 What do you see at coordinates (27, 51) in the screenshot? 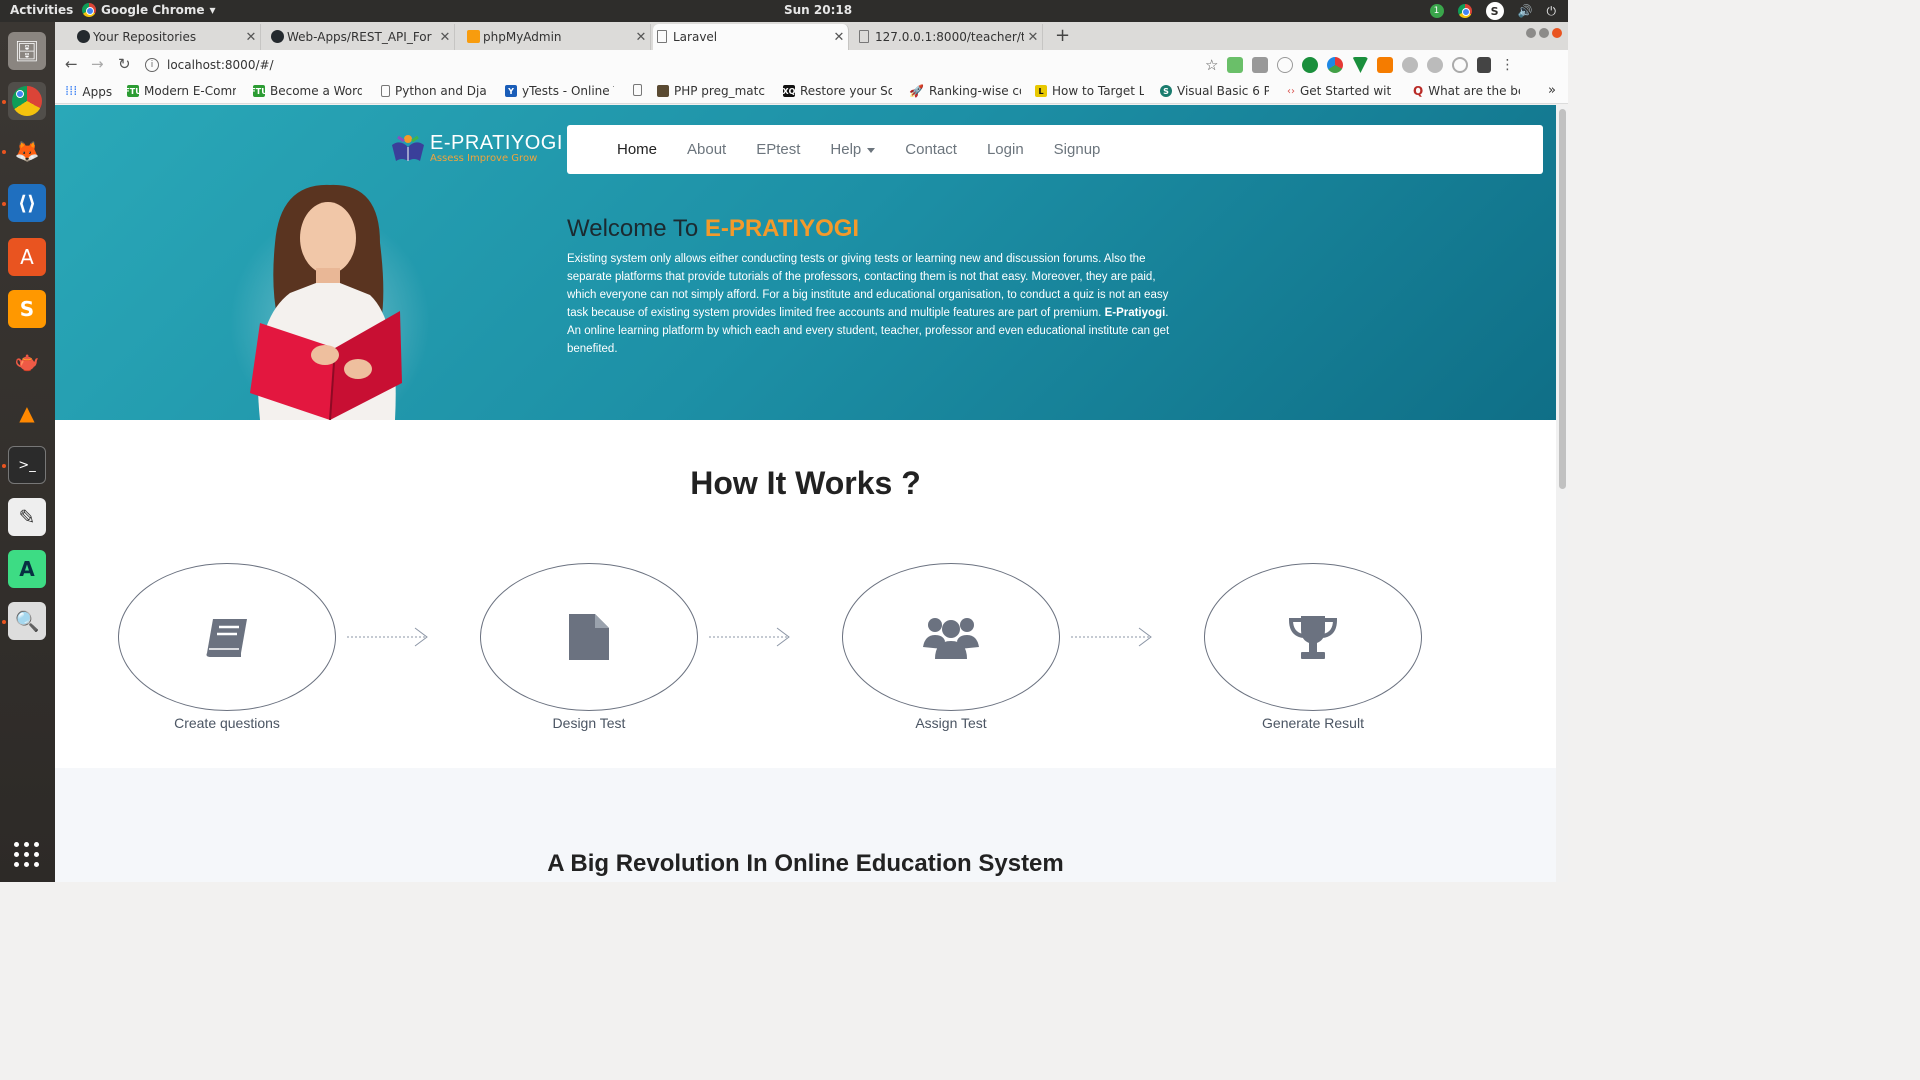
I see `files-icon: 🗄` at bounding box center [27, 51].